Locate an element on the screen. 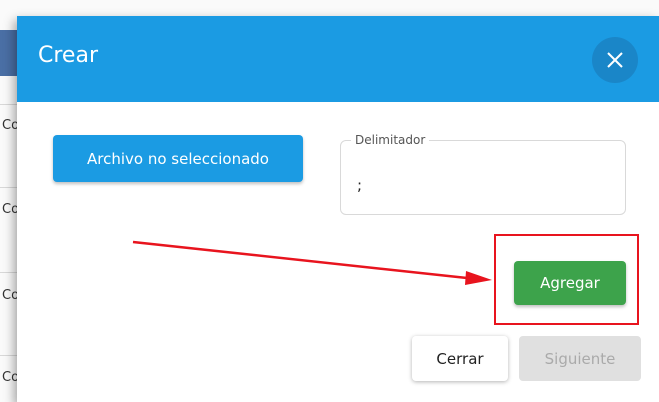 The image size is (659, 402). cancel-button: Cerrar is located at coordinates (460, 358).